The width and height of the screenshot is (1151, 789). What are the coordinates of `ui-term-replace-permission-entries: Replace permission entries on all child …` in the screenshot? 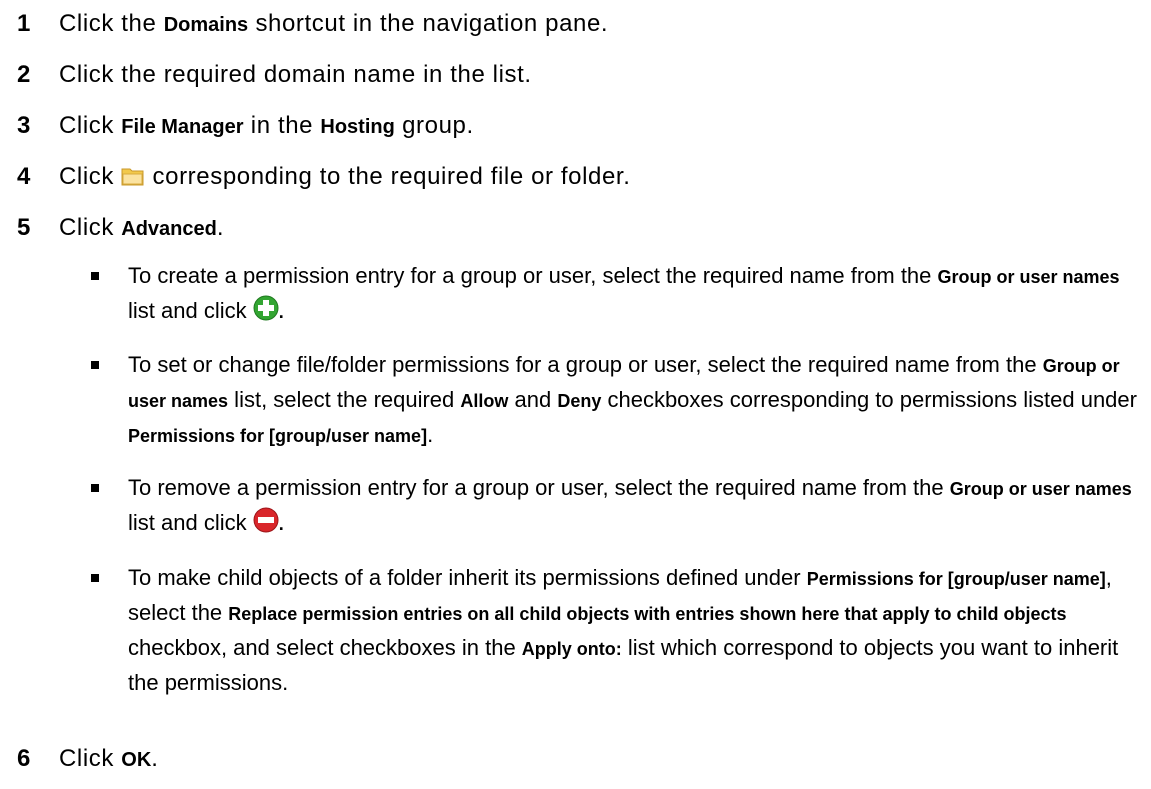 It's located at (647, 614).